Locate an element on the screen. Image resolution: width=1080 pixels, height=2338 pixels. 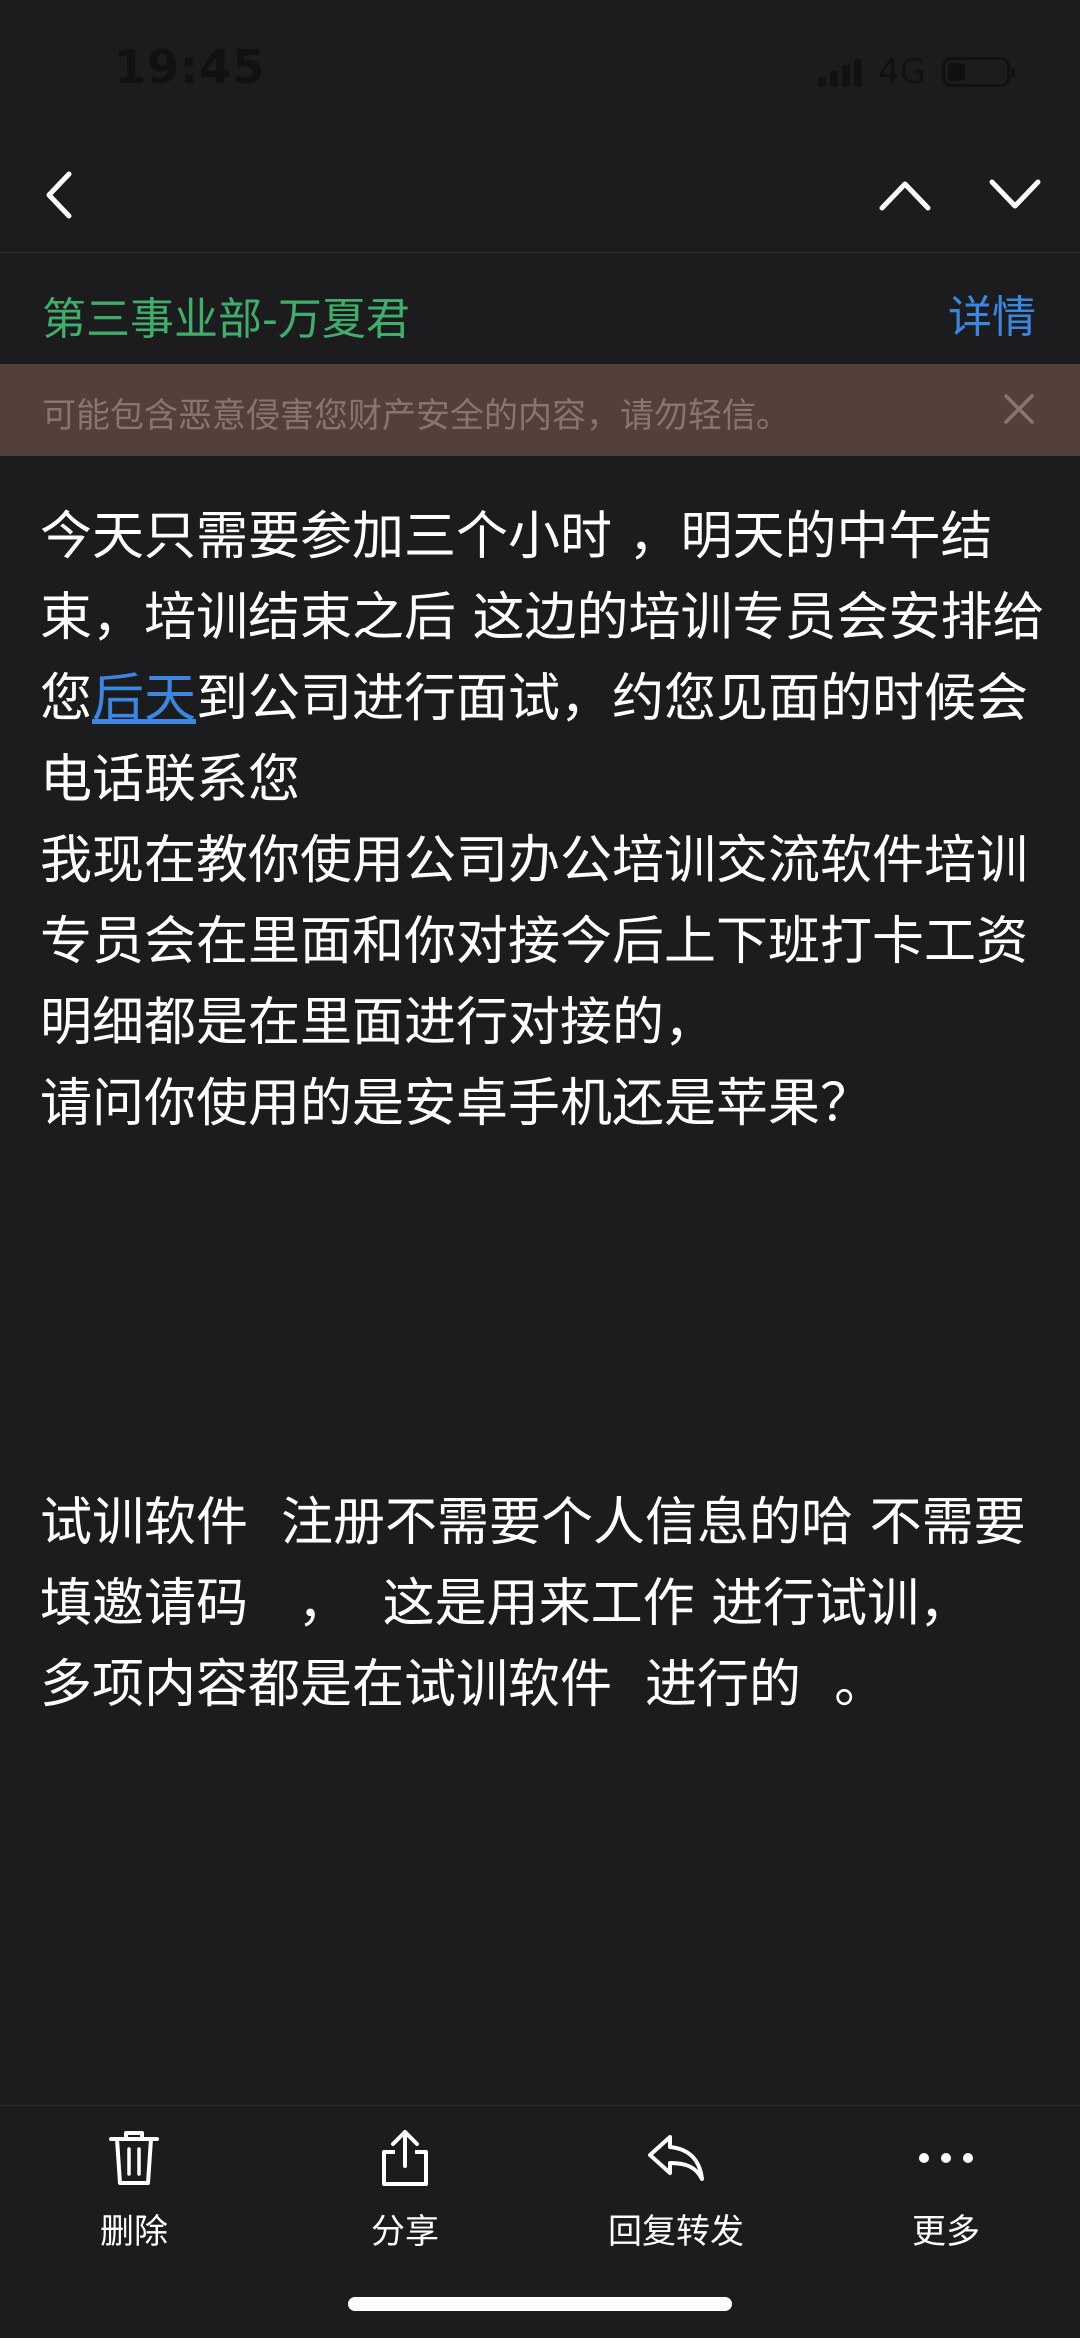
delete-button: 删除 is located at coordinates (134, 2189).